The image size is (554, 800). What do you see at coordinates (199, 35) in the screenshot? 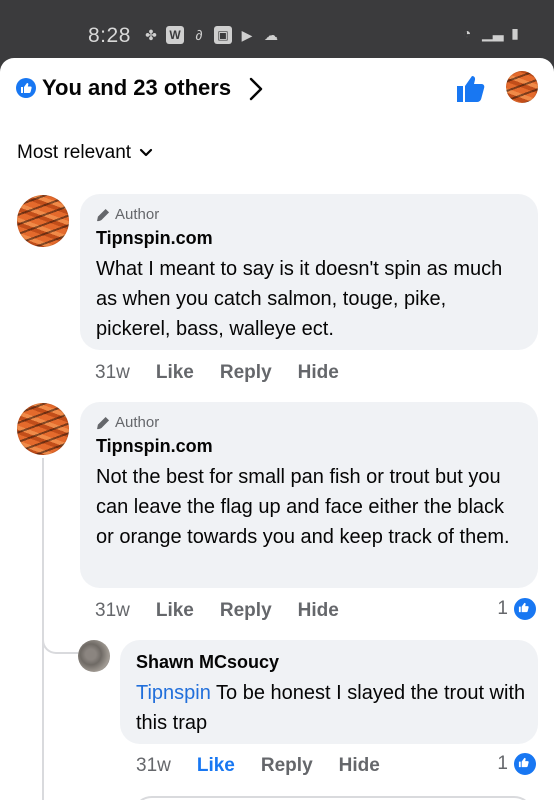
I see `loop-icon: ∂` at bounding box center [199, 35].